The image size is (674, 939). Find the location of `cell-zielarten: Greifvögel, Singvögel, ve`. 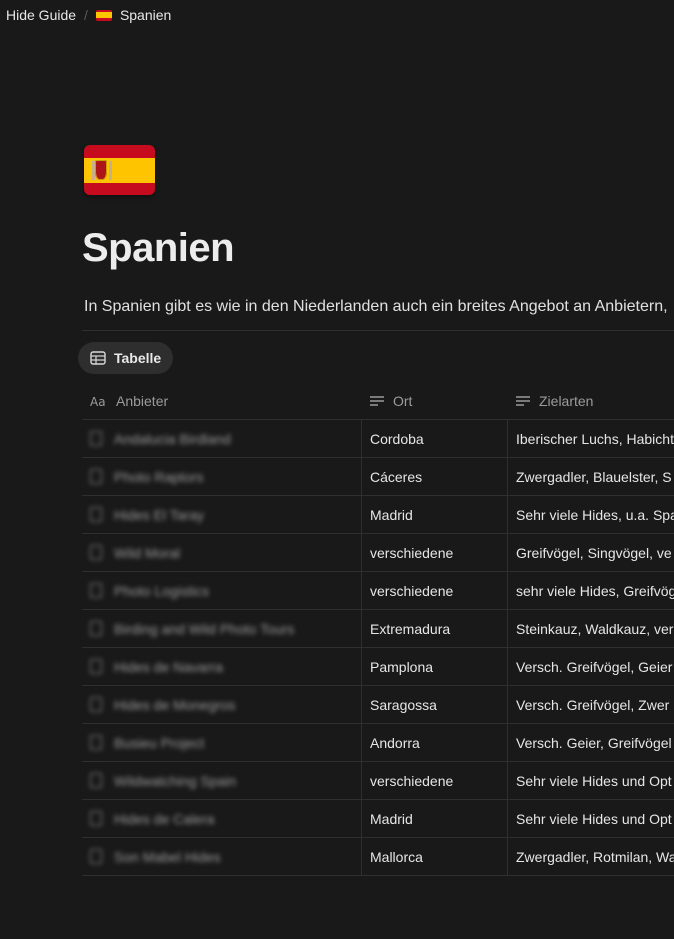

cell-zielarten: Greifvögel, Singvögel, ve is located at coordinates (590, 552).